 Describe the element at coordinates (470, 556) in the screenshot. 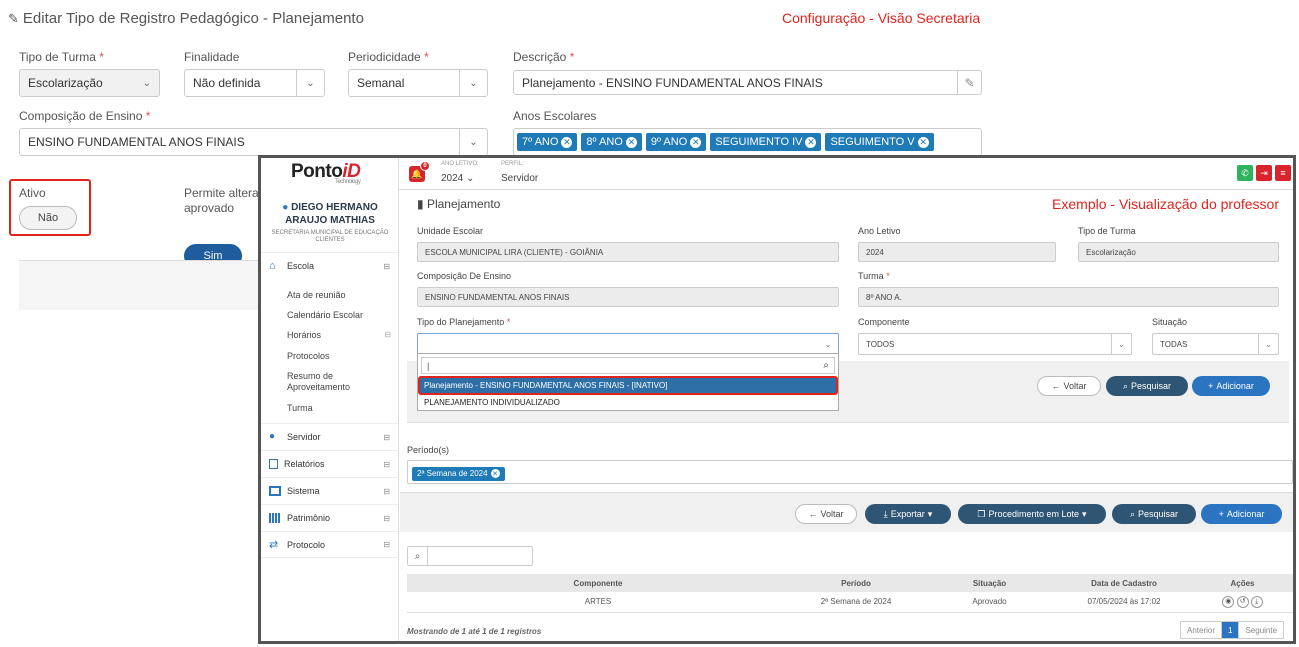

I see `table-search-input: ⌕` at that location.